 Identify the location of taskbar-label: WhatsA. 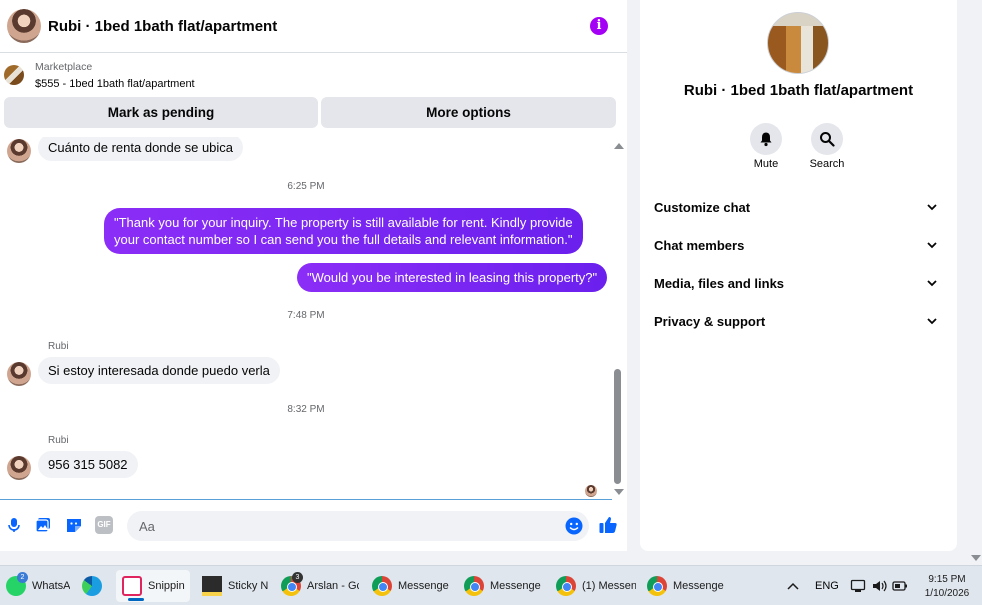
(51, 586).